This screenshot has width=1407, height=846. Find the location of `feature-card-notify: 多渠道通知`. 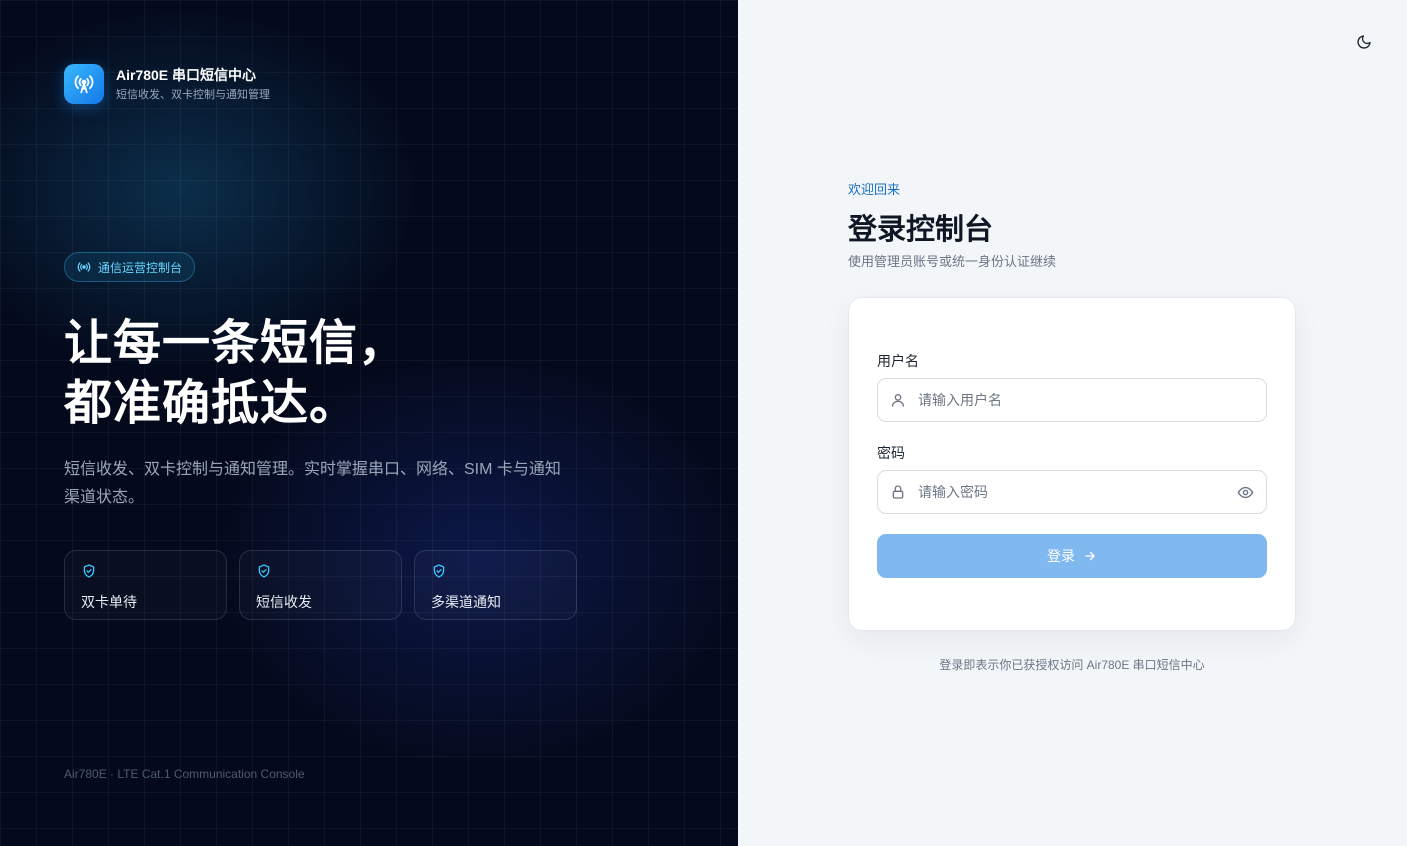

feature-card-notify: 多渠道通知 is located at coordinates (495, 585).